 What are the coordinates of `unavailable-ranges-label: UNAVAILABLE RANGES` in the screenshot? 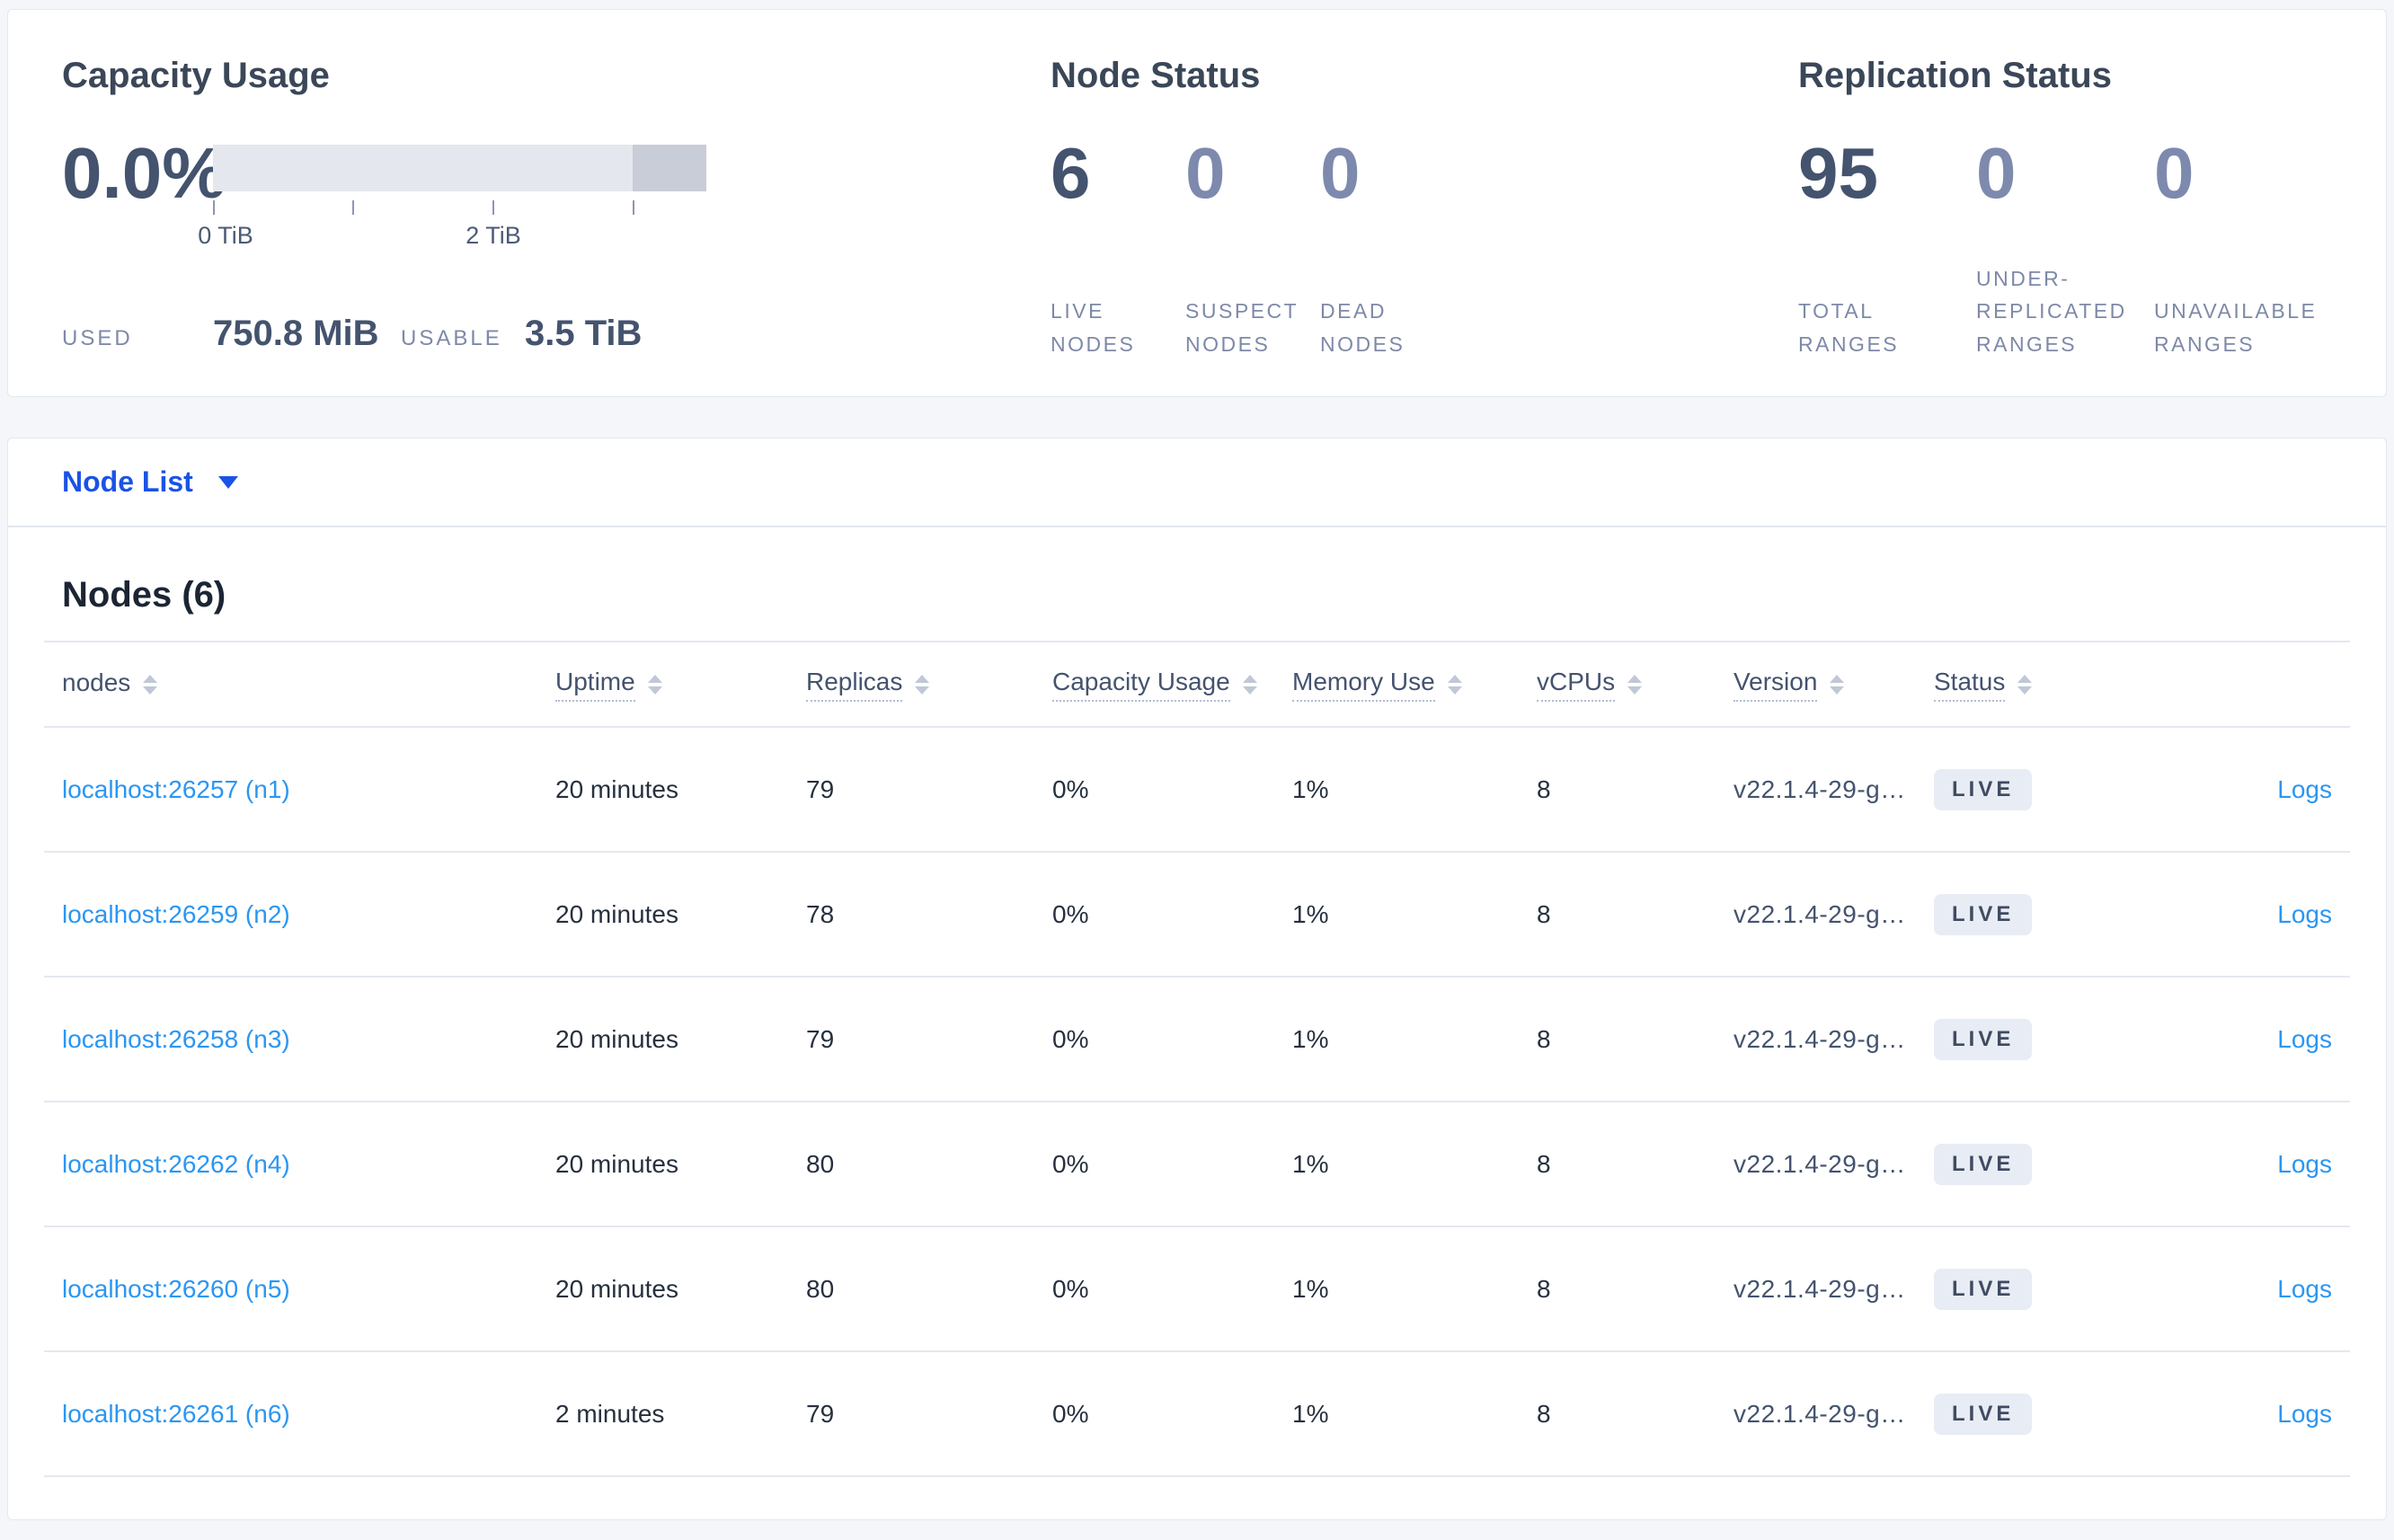 It's located at (2236, 328).